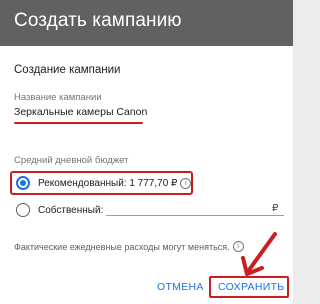  I want to click on campaign-name-label: Название кампании, so click(58, 97).